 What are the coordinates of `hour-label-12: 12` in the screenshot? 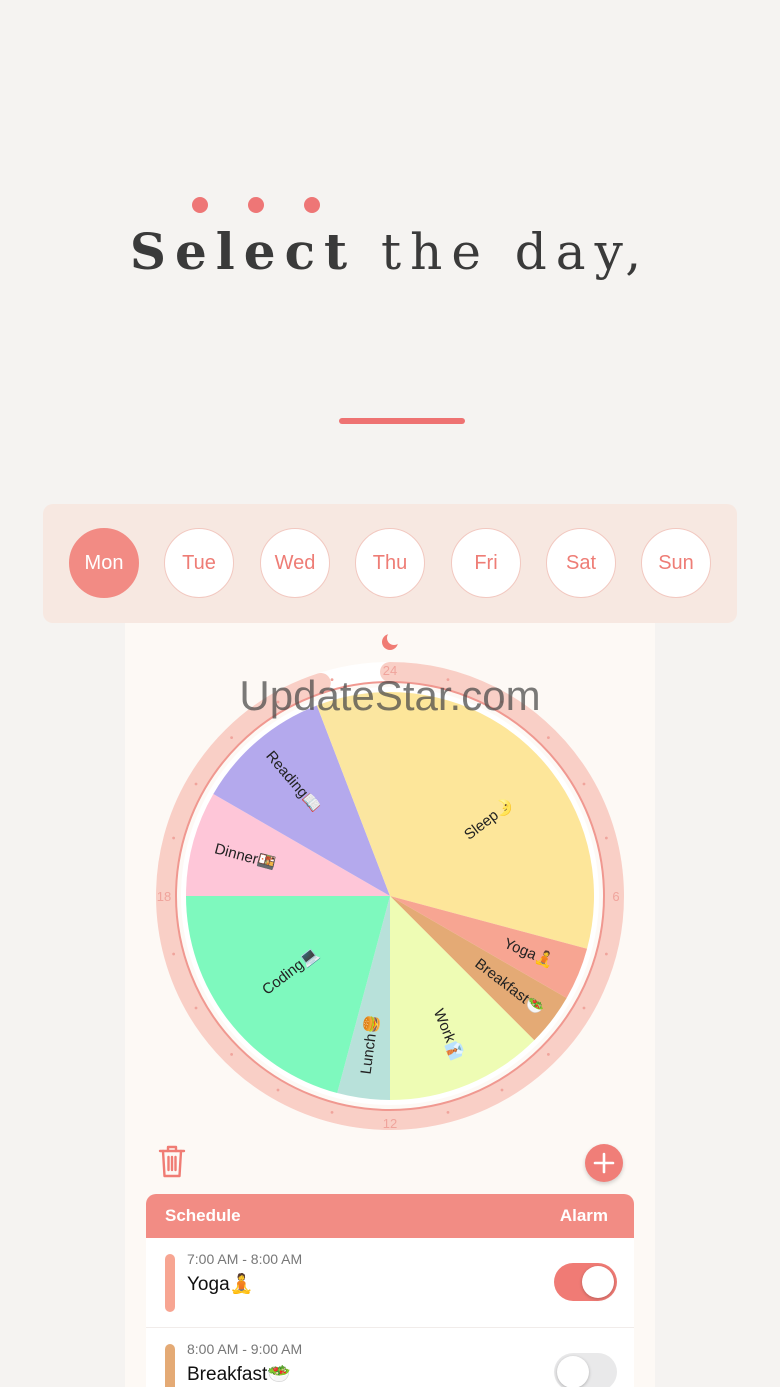 It's located at (390, 1123).